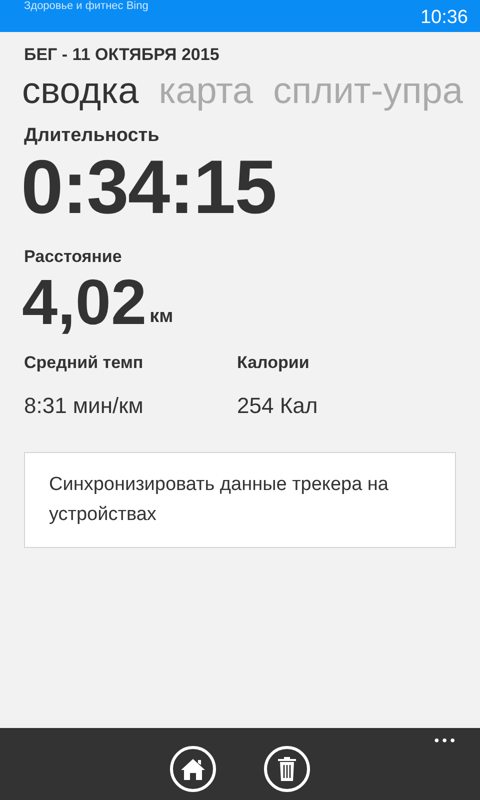  I want to click on home-button, so click(193, 769).